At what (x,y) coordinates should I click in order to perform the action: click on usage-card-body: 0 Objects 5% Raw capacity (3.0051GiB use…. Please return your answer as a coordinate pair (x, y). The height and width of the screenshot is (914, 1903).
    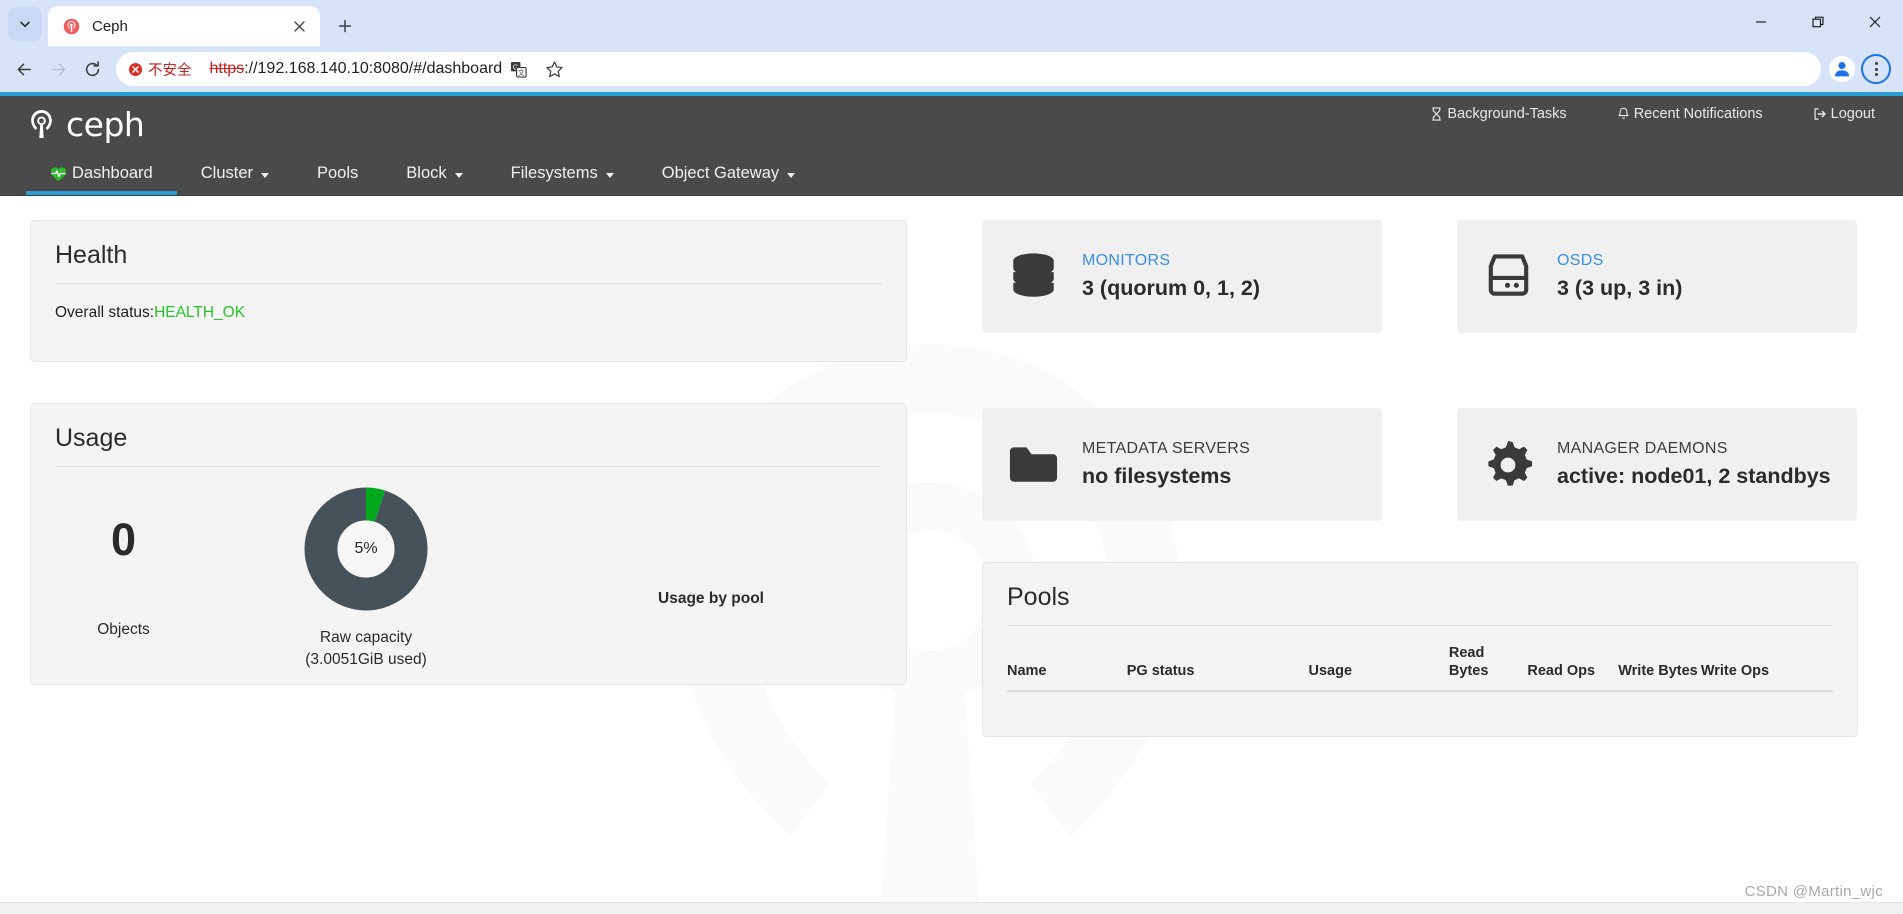
    Looking at the image, I should click on (468, 576).